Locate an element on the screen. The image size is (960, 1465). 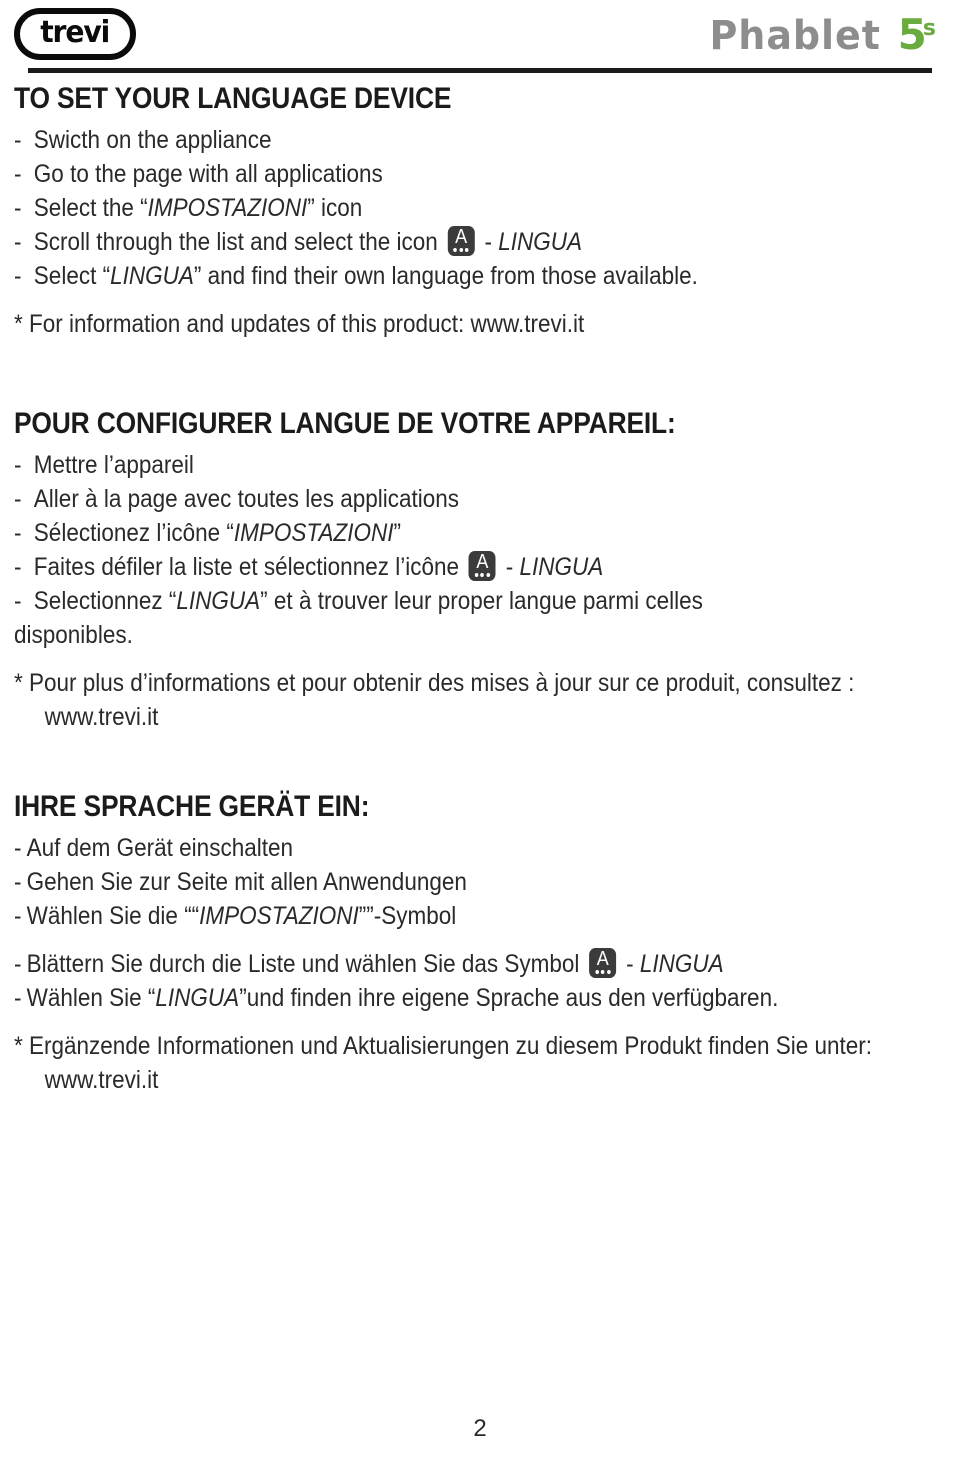
list-item-text: Auf dem Gerät einschalten is located at coordinates (159, 848).